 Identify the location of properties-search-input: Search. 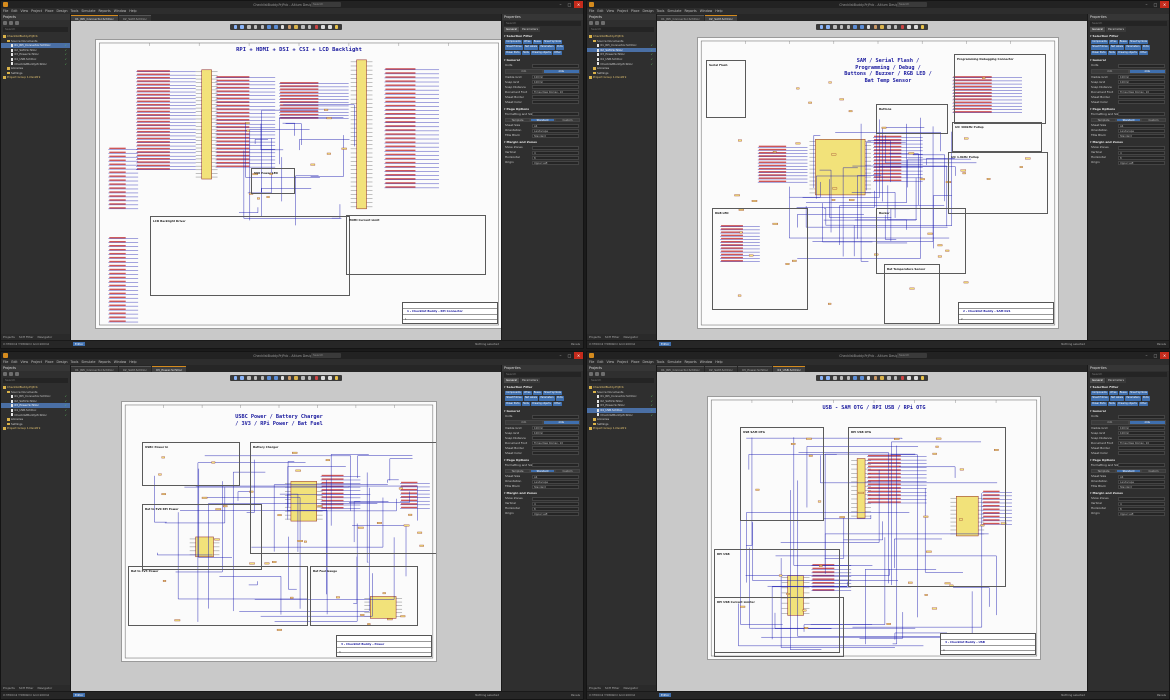
(542, 23).